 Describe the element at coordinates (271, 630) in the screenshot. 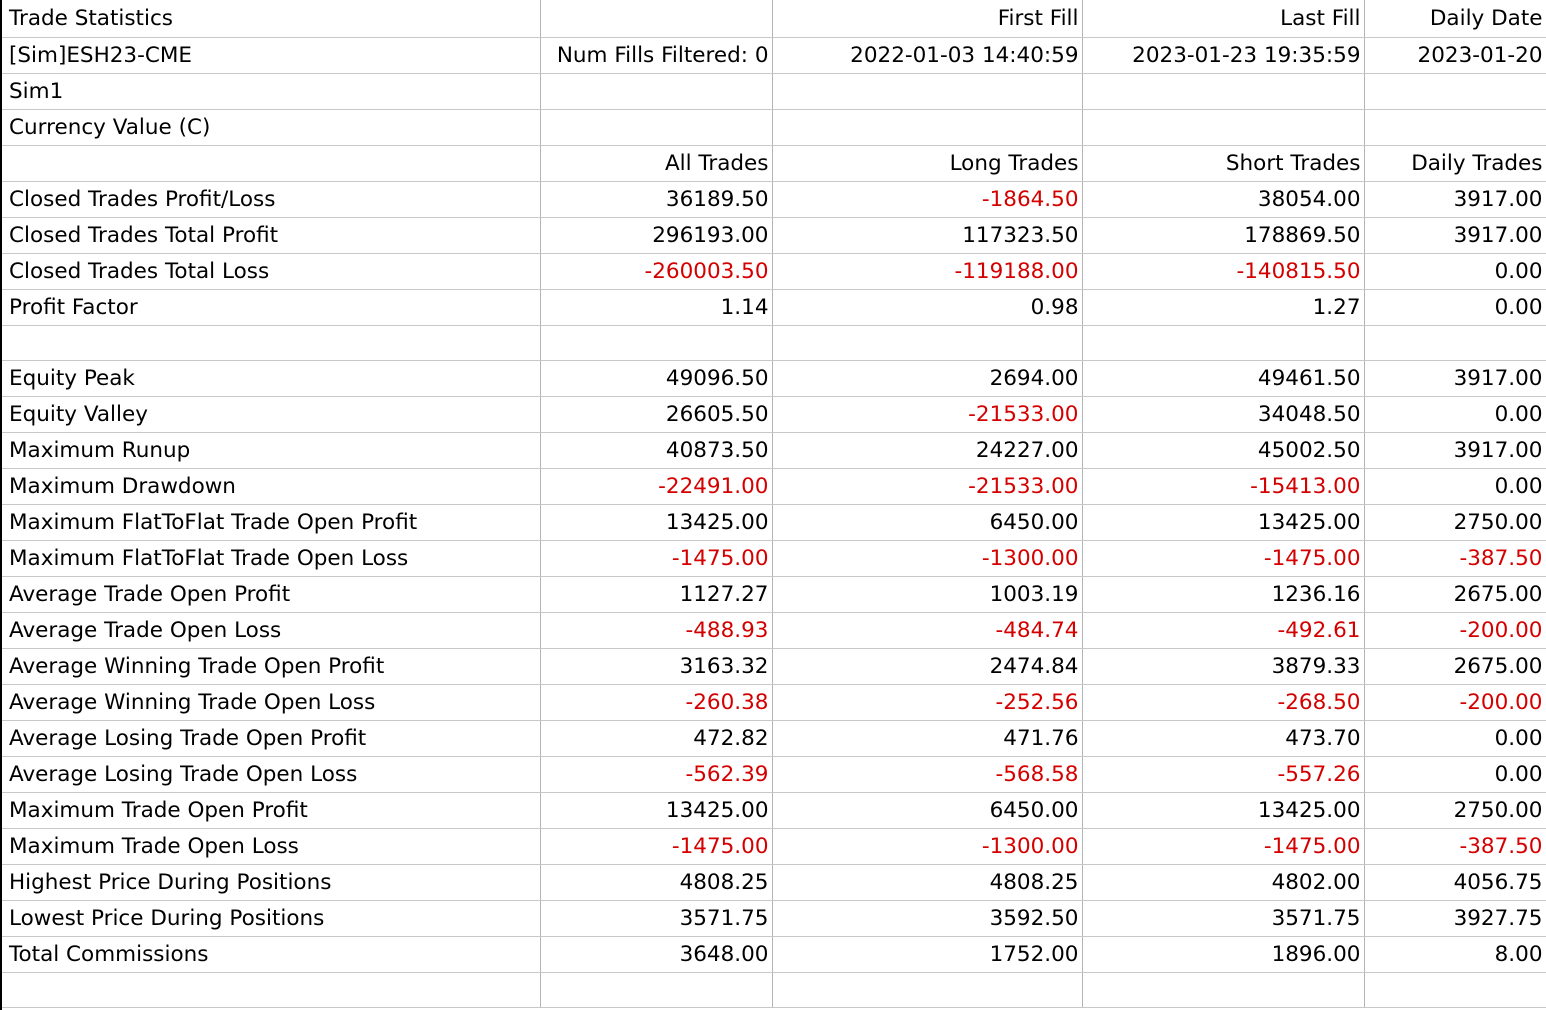

I see `stat-label: Average Trade Open Loss` at that location.